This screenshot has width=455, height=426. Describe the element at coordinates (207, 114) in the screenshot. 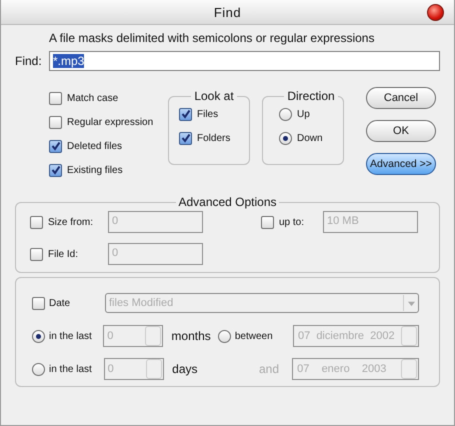

I see `checkbox-label: Files` at that location.